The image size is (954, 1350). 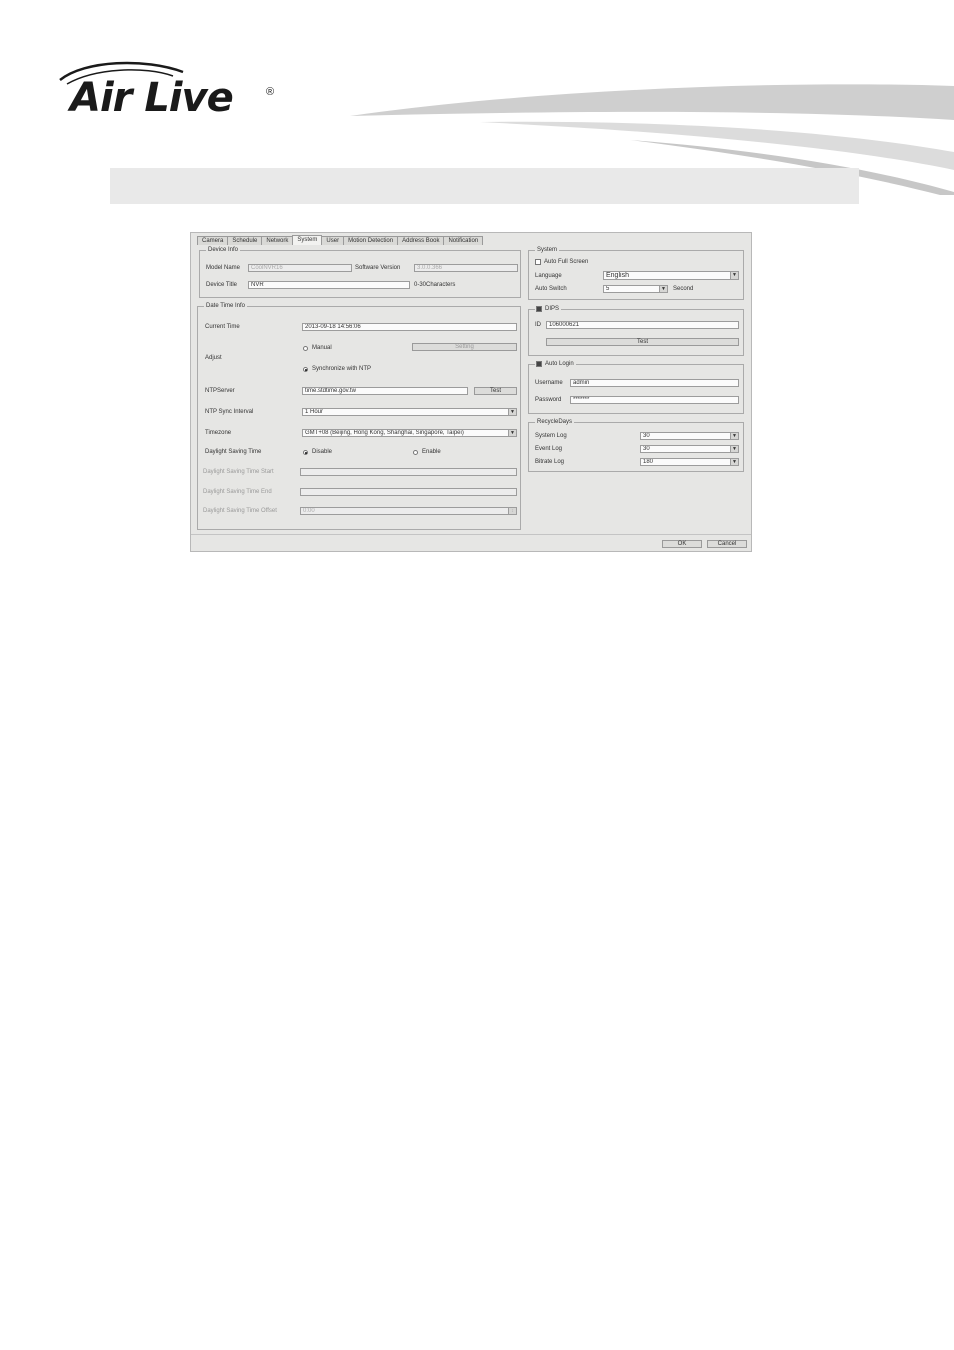 What do you see at coordinates (245, 240) in the screenshot?
I see `tab-schedule: Schedule` at bounding box center [245, 240].